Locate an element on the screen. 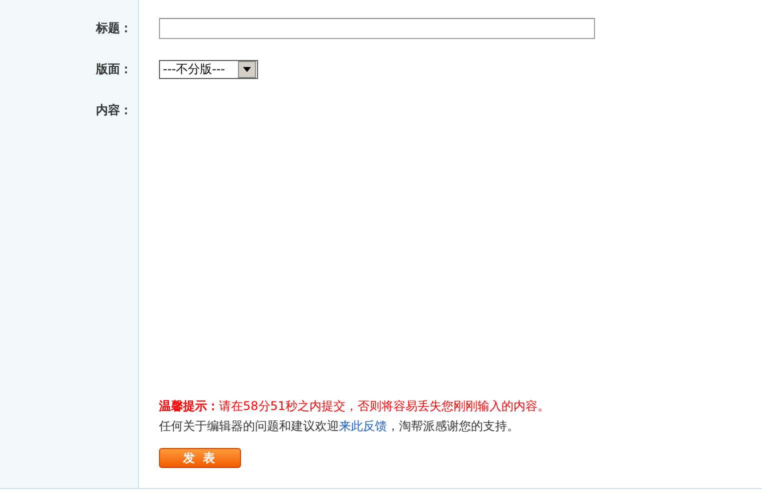  field-label: 内容： is located at coordinates (114, 110).